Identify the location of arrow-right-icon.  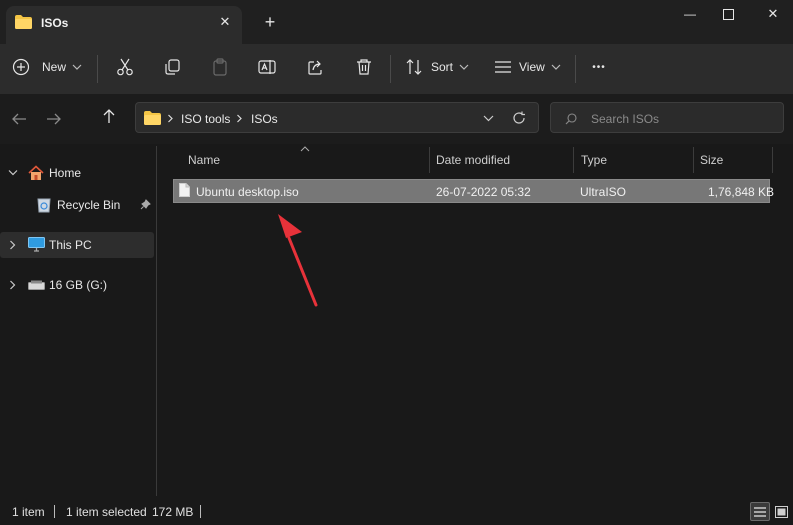
(54, 119).